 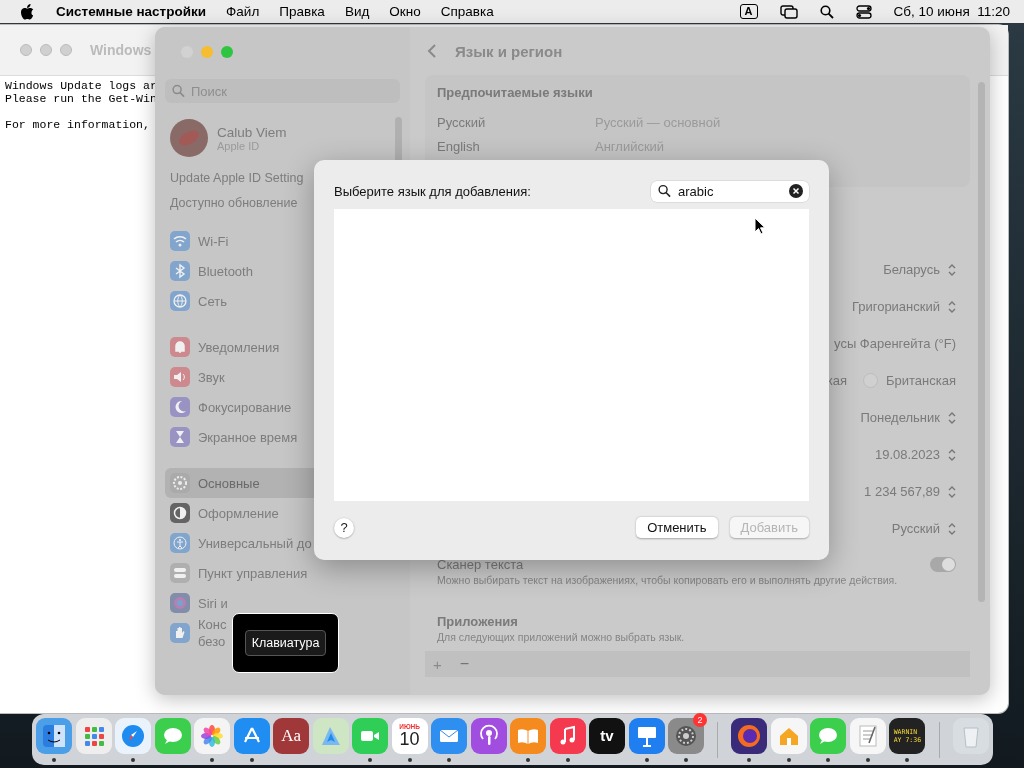 I want to click on sidebar-label: Звук, so click(x=211, y=377).